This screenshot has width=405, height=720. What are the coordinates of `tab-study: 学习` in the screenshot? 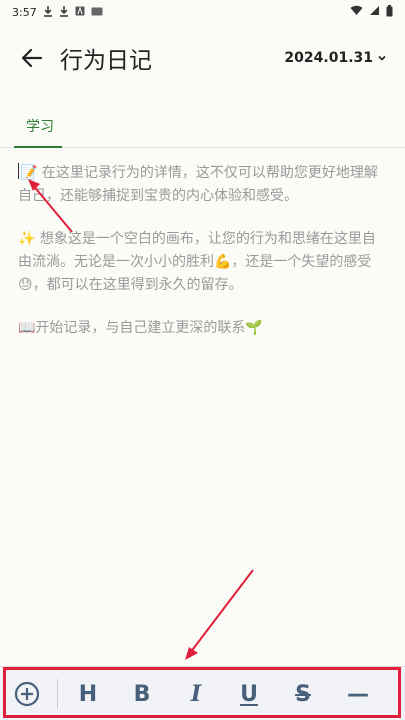 It's located at (40, 126).